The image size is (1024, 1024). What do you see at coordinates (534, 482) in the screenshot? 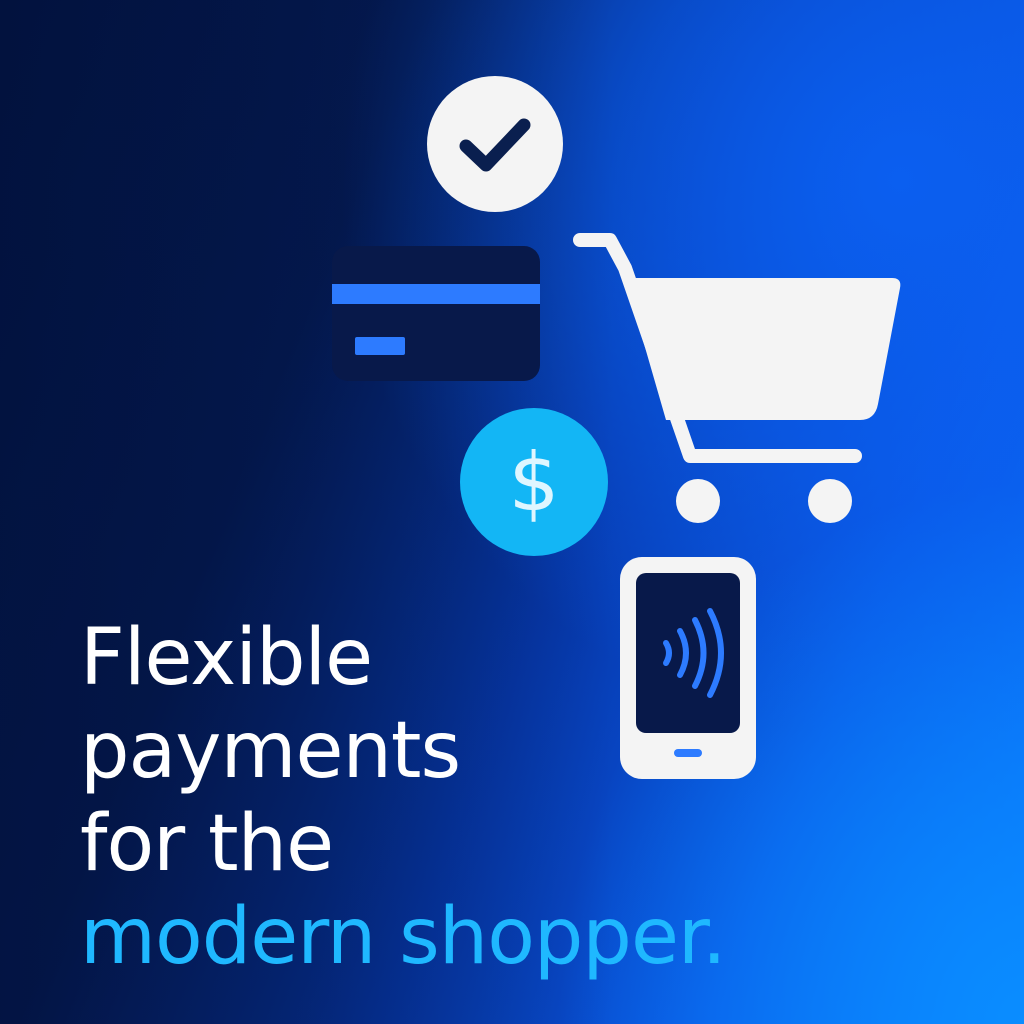
I see `dollar-symbol: $` at bounding box center [534, 482].